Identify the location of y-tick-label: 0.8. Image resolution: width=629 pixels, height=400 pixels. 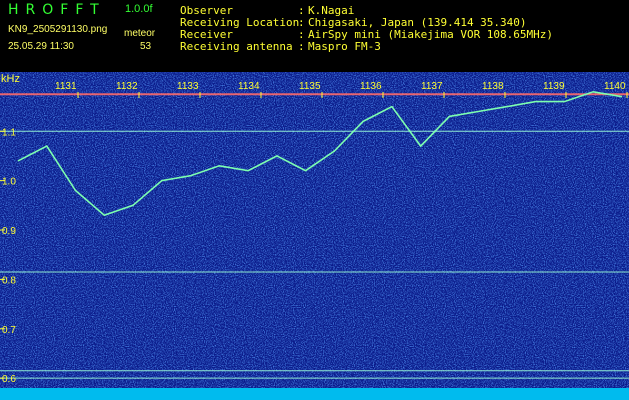
(9, 280).